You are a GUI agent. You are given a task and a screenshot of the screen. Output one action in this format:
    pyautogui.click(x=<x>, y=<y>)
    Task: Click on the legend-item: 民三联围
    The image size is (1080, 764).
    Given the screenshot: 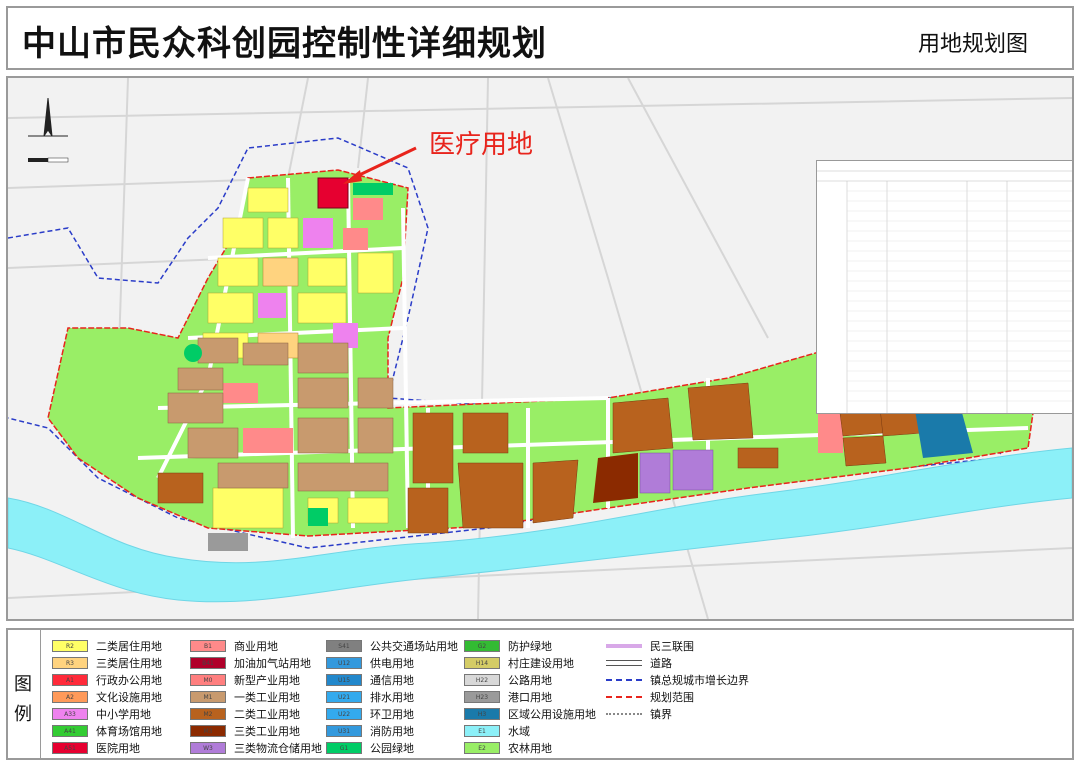 What is the action you would take?
    pyautogui.click(x=650, y=646)
    